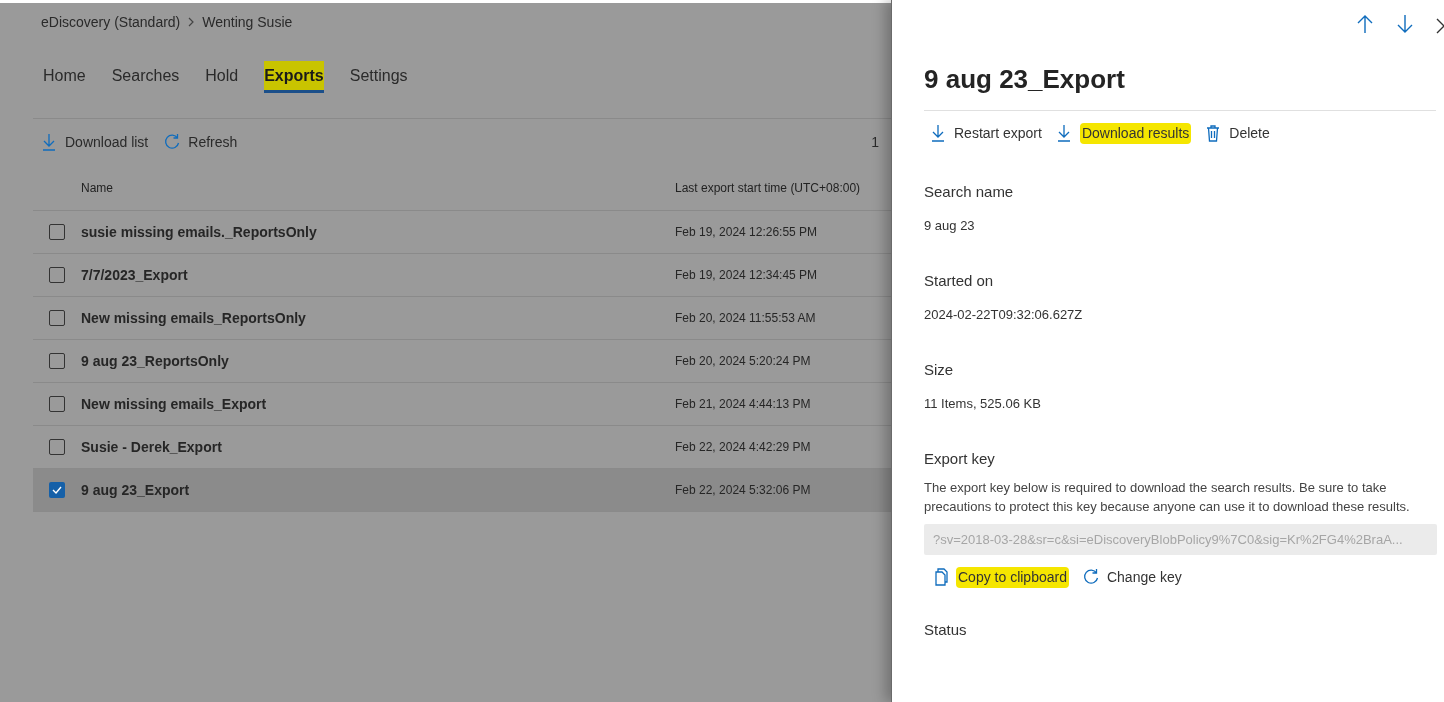 The height and width of the screenshot is (702, 1444). I want to click on export-name: 9 aug 23_ReportsOnly, so click(155, 361).